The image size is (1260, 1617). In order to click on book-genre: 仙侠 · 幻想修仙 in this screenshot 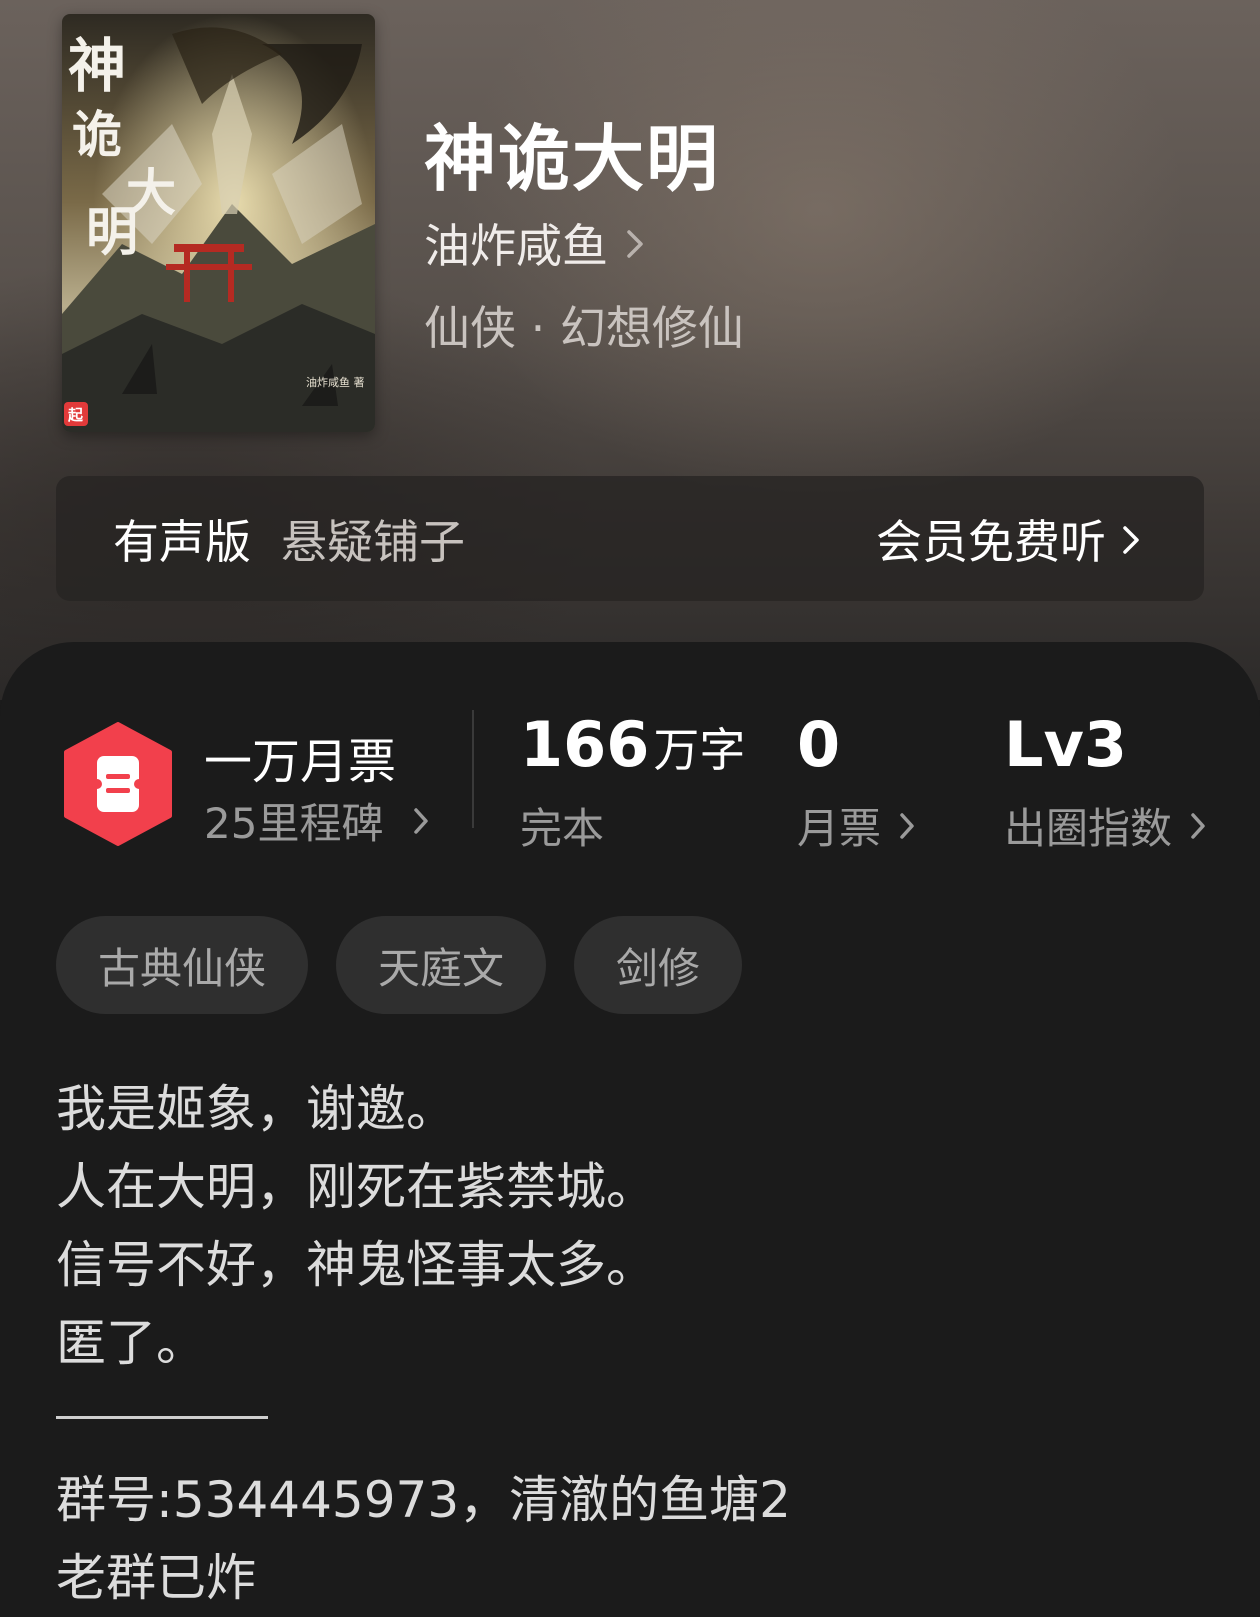, I will do `click(584, 328)`.